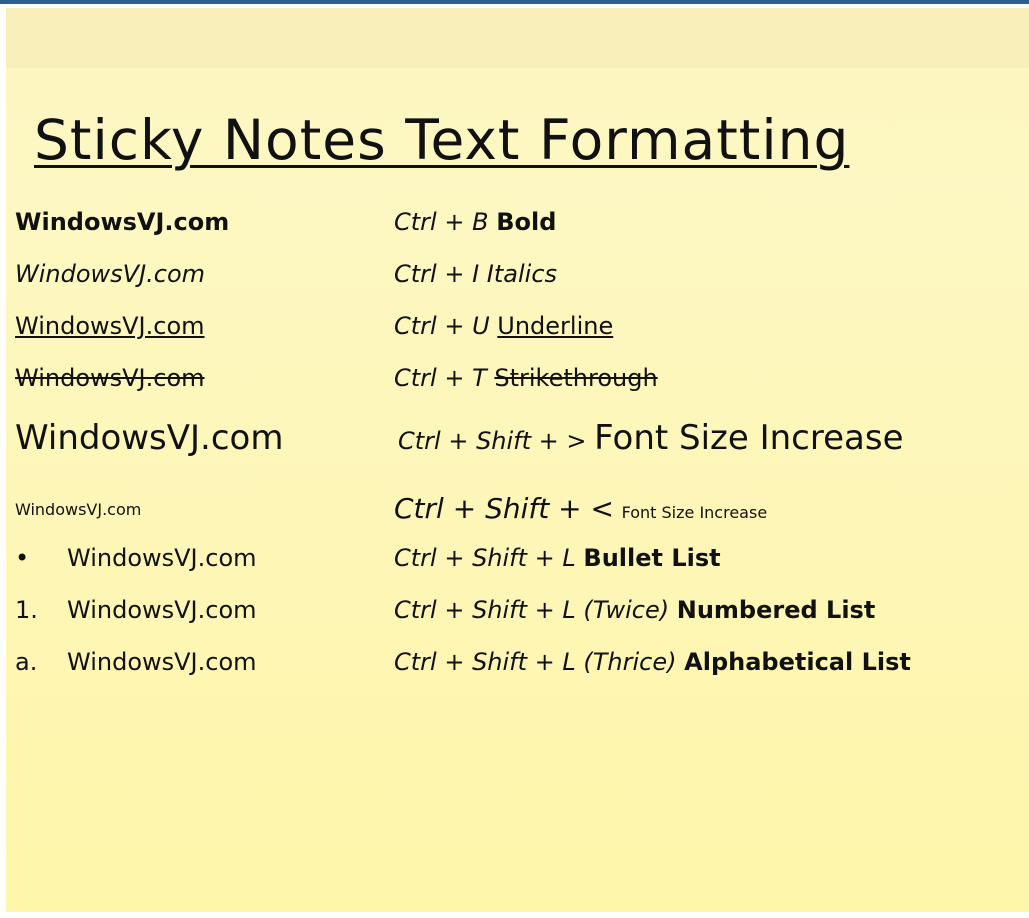  What do you see at coordinates (652, 558) in the screenshot?
I see `effect-label: Bullet List` at bounding box center [652, 558].